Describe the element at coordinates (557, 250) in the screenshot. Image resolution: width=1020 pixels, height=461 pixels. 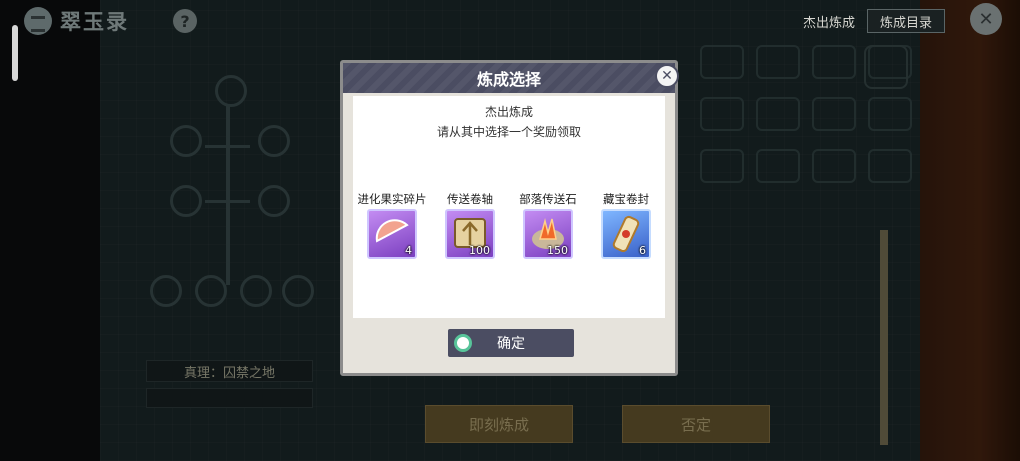
I see `reward-count: 150` at that location.